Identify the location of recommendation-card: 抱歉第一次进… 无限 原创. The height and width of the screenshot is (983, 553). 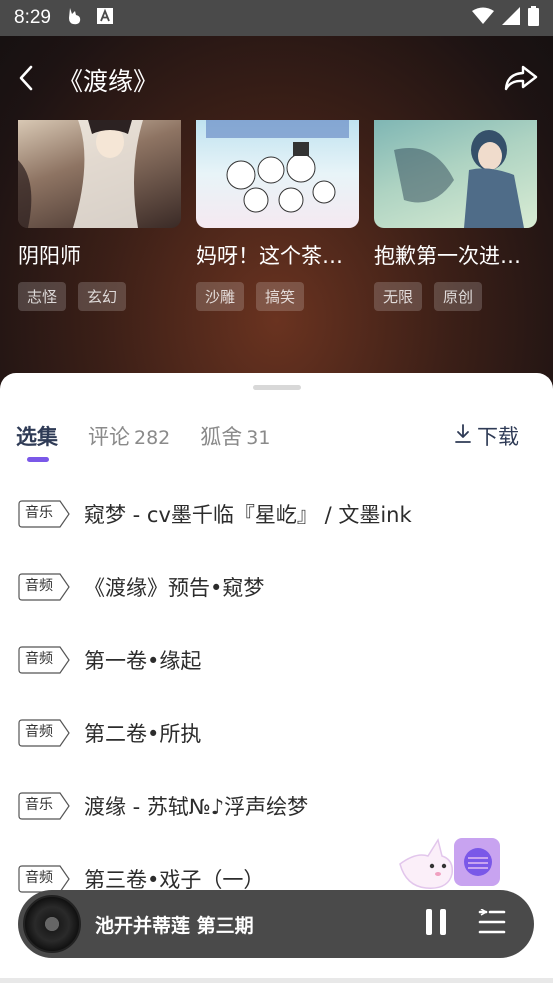
(455, 215).